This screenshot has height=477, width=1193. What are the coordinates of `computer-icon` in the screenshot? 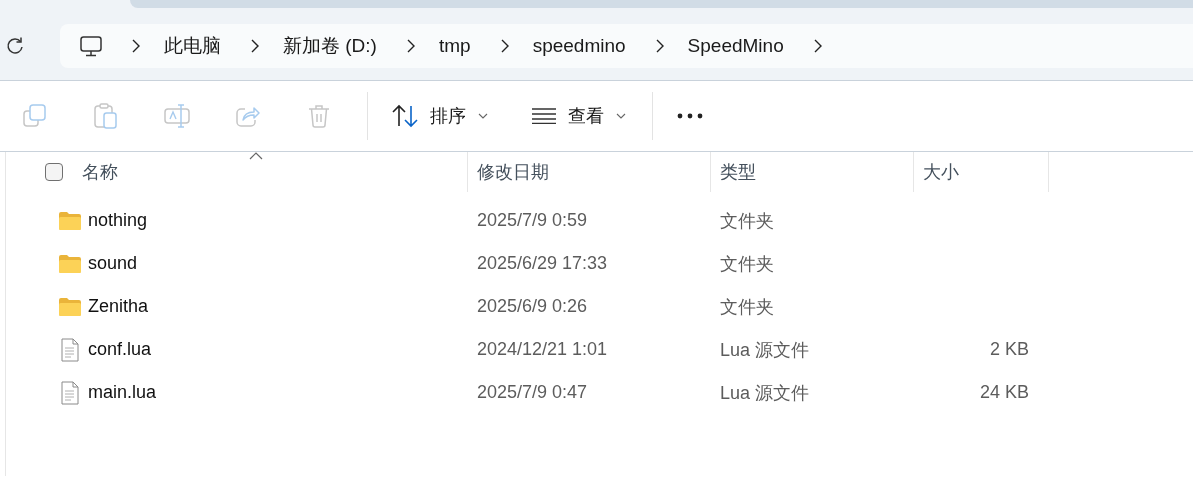 It's located at (91, 46).